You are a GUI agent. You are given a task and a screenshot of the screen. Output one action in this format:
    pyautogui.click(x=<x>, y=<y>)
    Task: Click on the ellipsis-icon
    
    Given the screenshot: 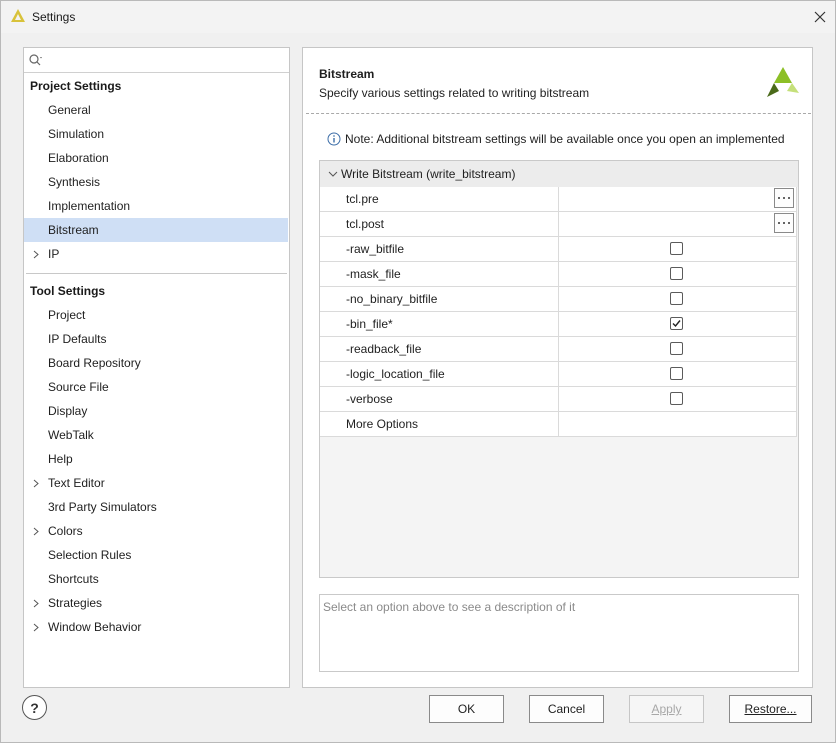 What is the action you would take?
    pyautogui.click(x=784, y=198)
    